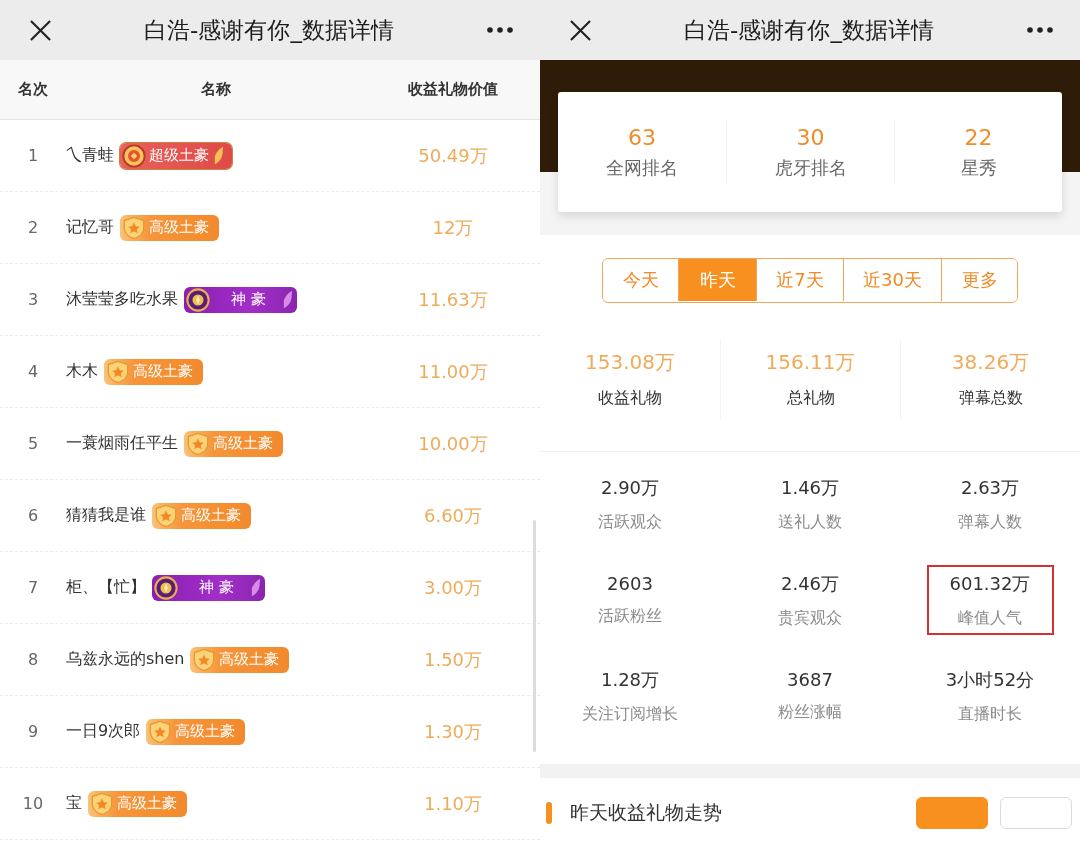 This screenshot has height=849, width=1080. Describe the element at coordinates (33, 803) in the screenshot. I see `rank-number: 10` at that location.